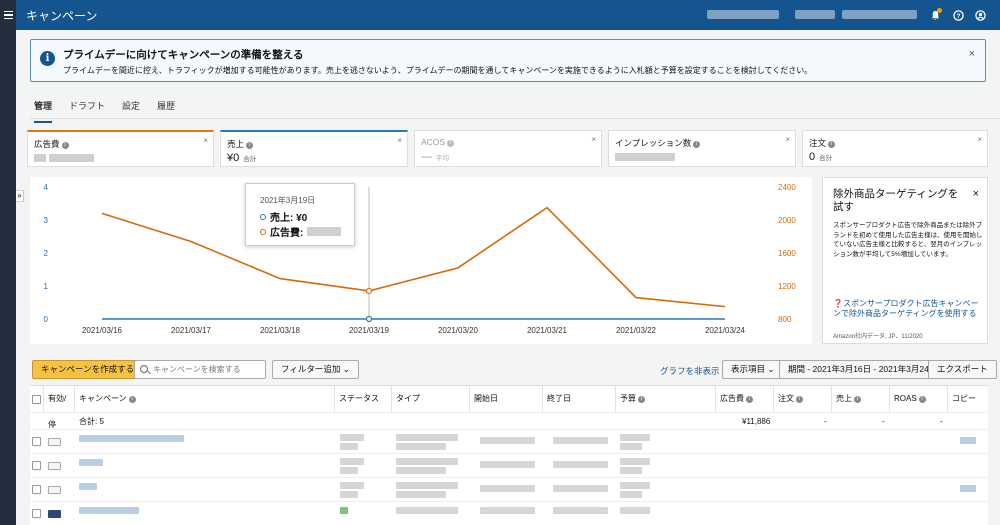  Describe the element at coordinates (433, 142) in the screenshot. I see `metric-label: ACOS` at that location.